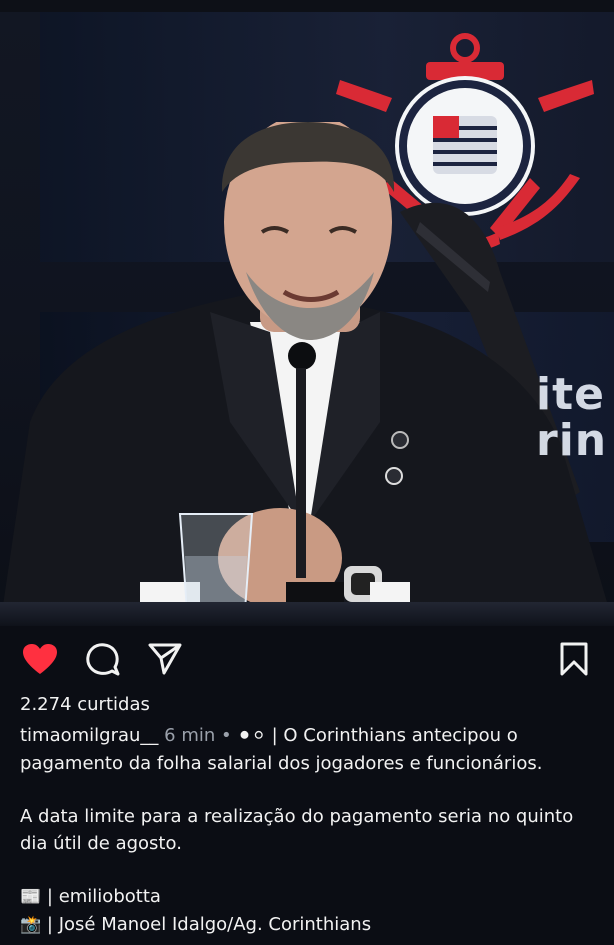 This screenshot has width=614, height=945. Describe the element at coordinates (103, 896) in the screenshot. I see `credit-writer: | emiliobotta` at that location.